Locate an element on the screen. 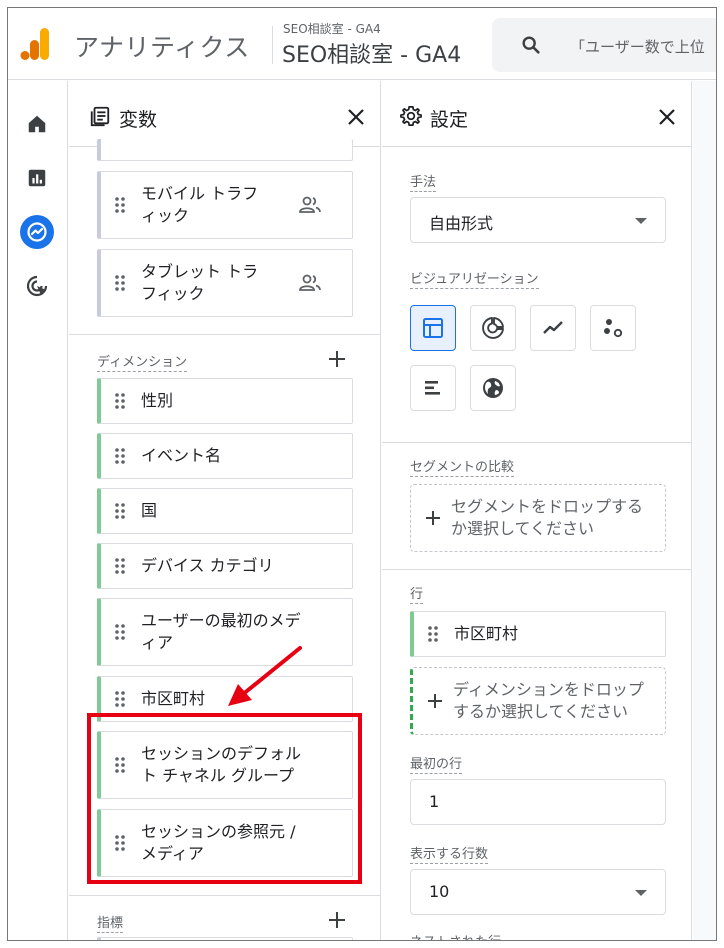  segment-chip-label: モバイル トラフ ィック is located at coordinates (200, 204).